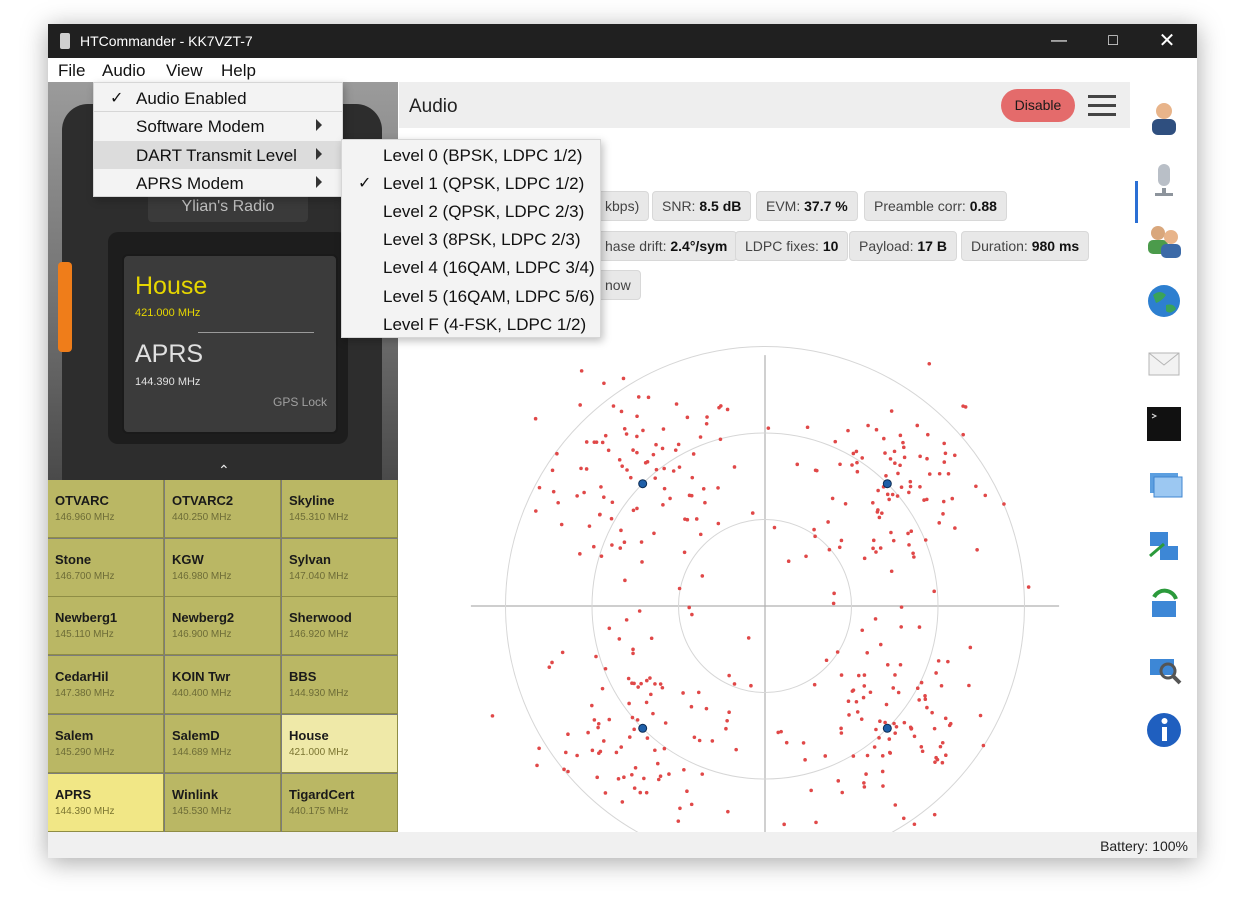 This screenshot has height=921, width=1245. What do you see at coordinates (218, 126) in the screenshot?
I see `audio-menu-item: Software Modem` at bounding box center [218, 126].